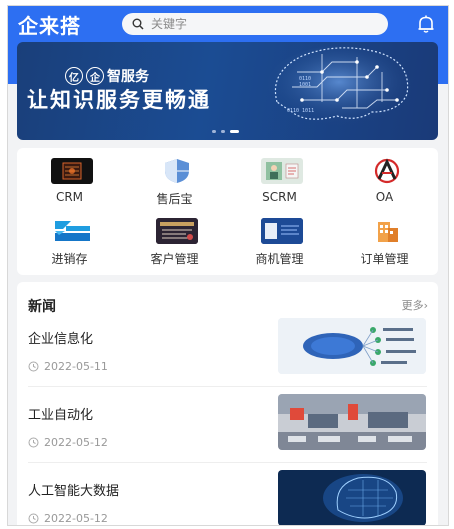 Image resolution: width=454 pixels, height=529 pixels. I want to click on app-order-management: 订单管理, so click(384, 241).